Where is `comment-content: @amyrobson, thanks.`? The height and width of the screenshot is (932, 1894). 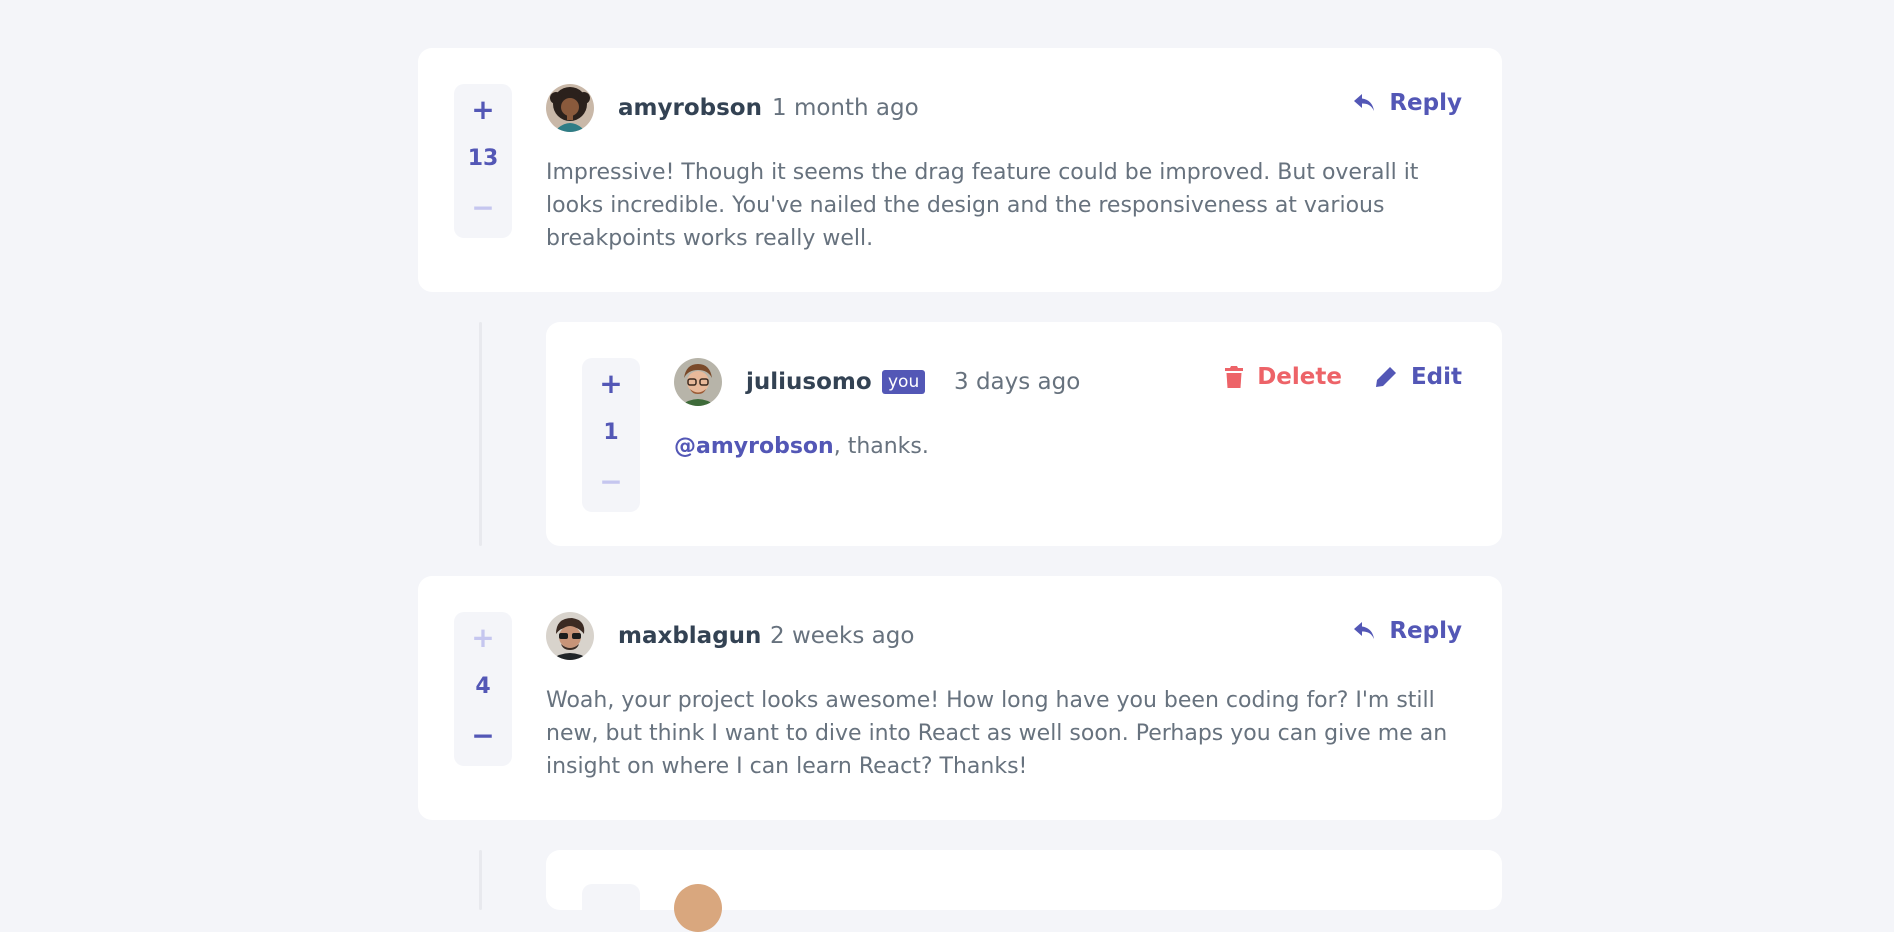
comment-content: @amyrobson, thanks. is located at coordinates (1068, 446).